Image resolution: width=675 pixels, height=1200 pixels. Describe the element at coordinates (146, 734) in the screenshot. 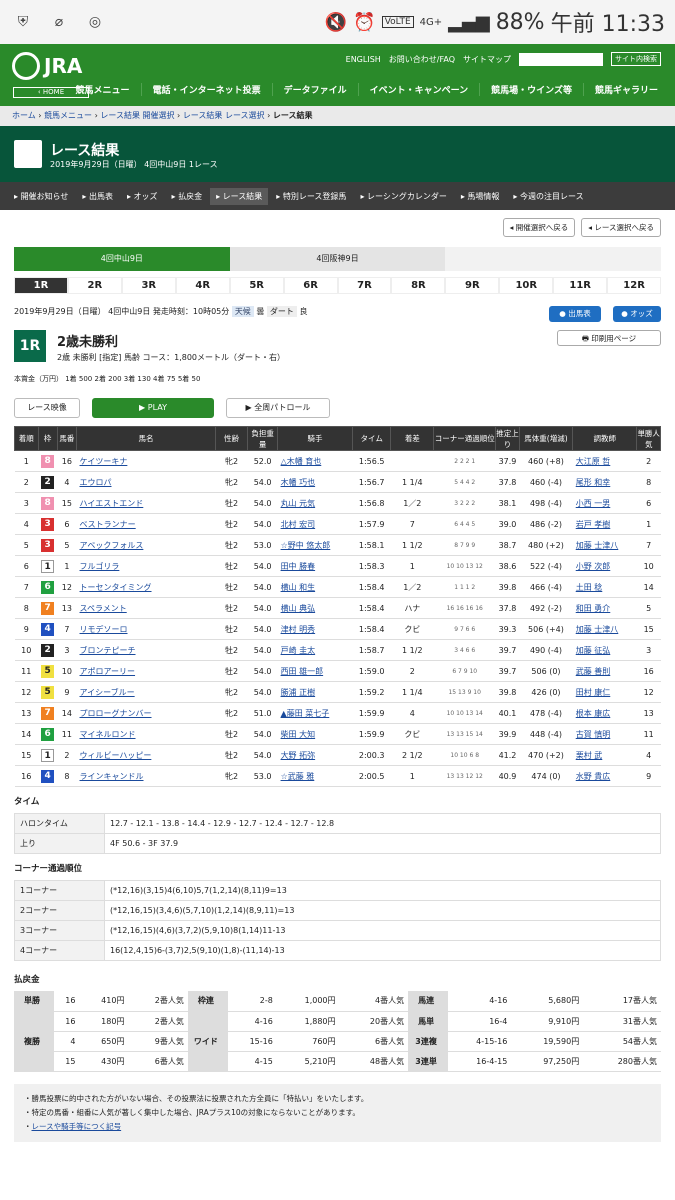

I see `horse-name-link: マイネルロンド` at that location.